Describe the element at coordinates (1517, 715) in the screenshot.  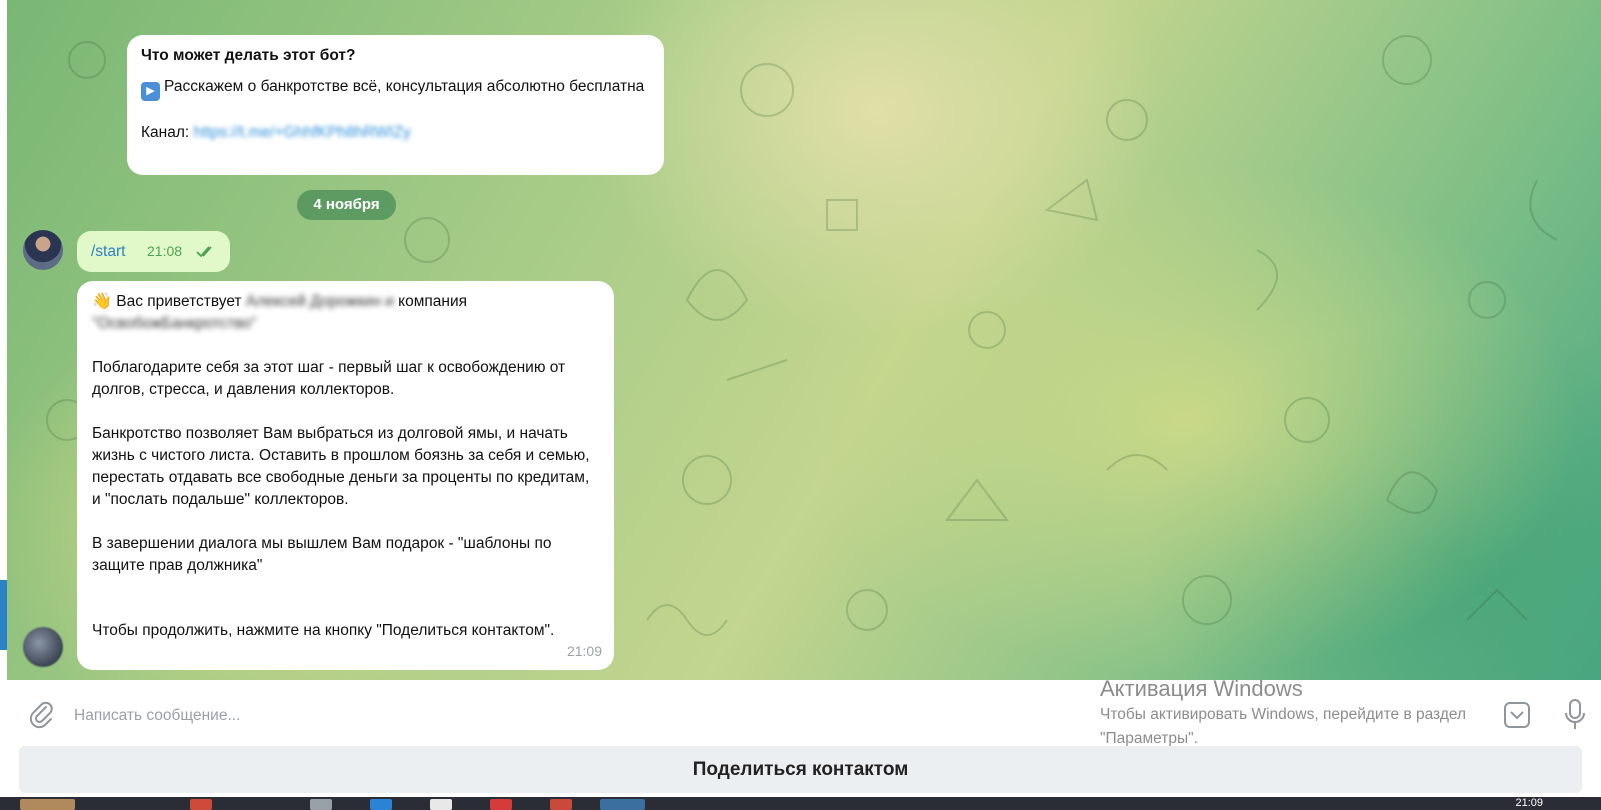
I see `sticker-icon` at that location.